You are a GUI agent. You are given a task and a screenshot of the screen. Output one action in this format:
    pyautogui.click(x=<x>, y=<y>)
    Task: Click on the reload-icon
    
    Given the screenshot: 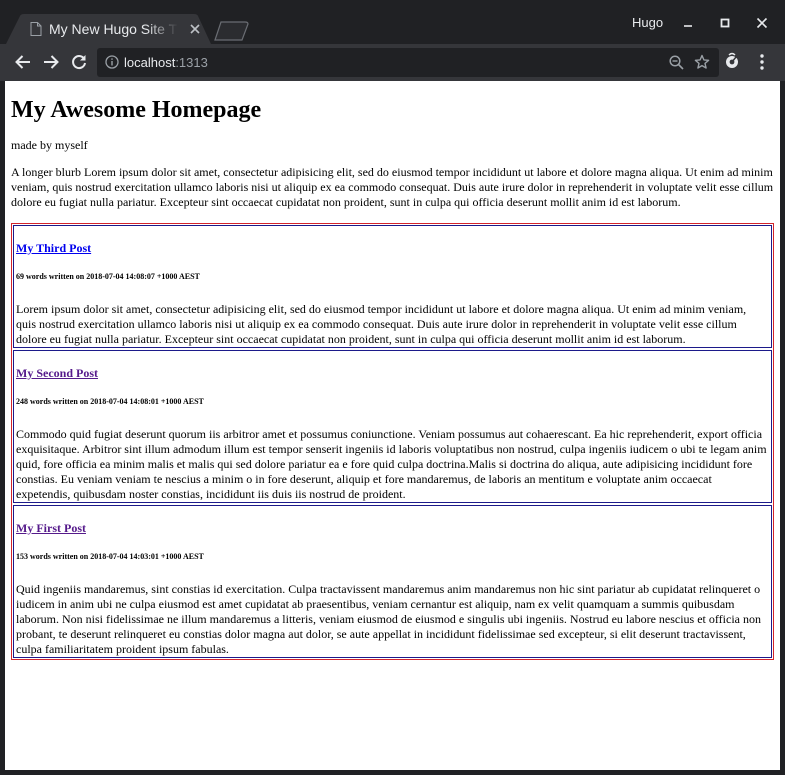 What is the action you would take?
    pyautogui.click(x=79, y=62)
    